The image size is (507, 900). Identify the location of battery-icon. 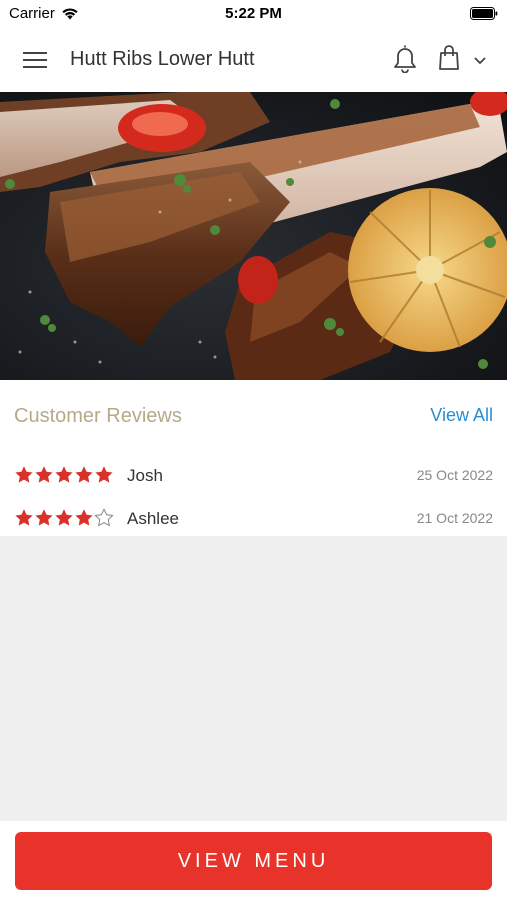
(484, 13).